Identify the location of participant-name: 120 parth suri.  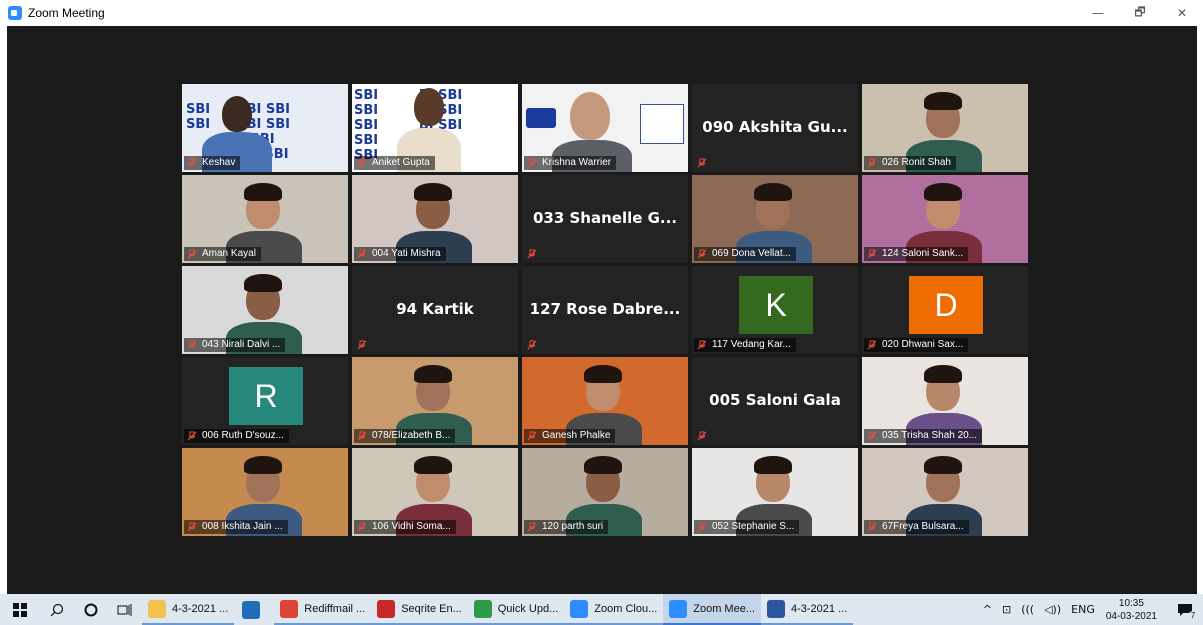
(573, 526).